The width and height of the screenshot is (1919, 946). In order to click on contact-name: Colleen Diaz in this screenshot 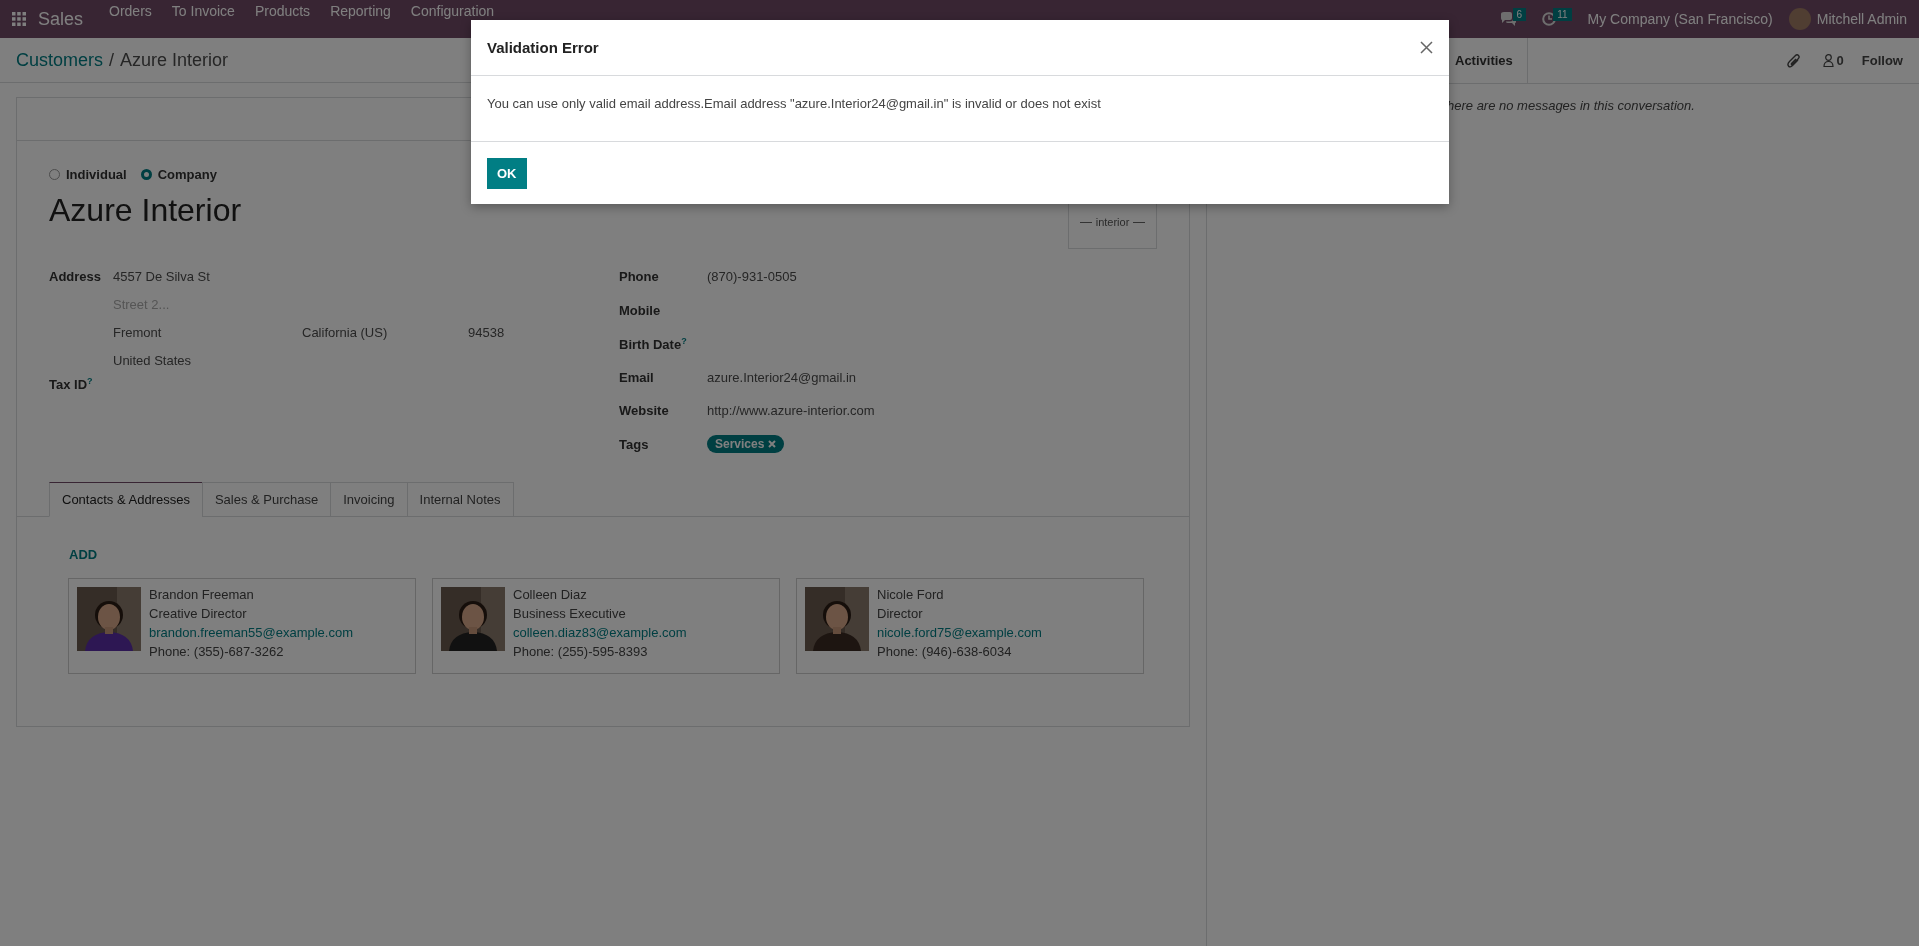, I will do `click(550, 595)`.